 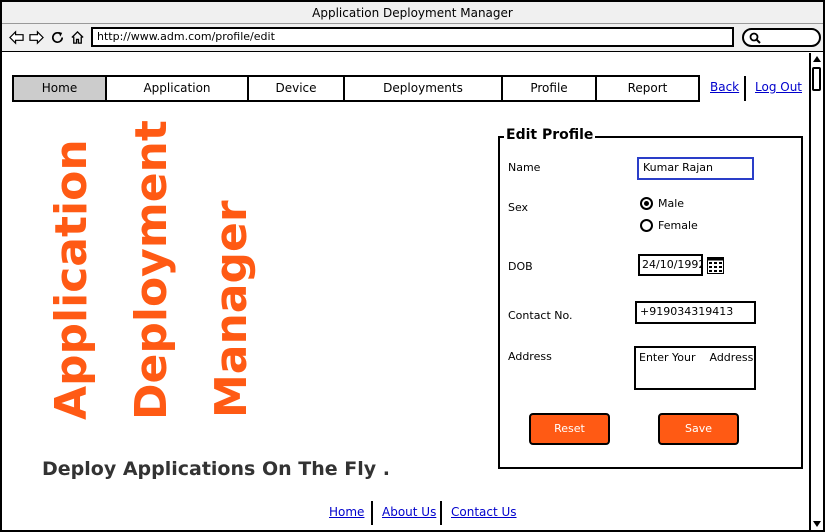 What do you see at coordinates (520, 266) in the screenshot?
I see `dob-label: DOB` at bounding box center [520, 266].